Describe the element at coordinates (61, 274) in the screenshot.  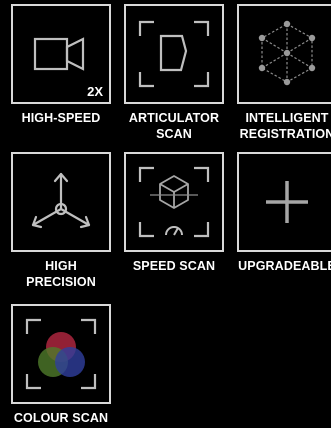
I see `tile-label: HIGH PRECISION` at that location.